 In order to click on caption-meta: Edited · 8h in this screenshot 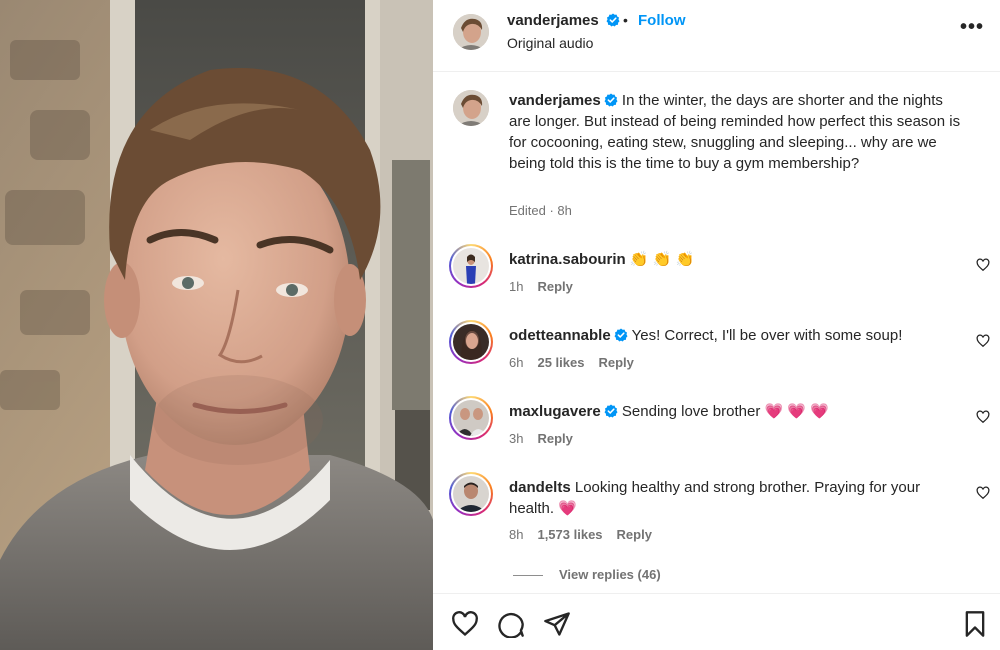, I will do `click(540, 210)`.